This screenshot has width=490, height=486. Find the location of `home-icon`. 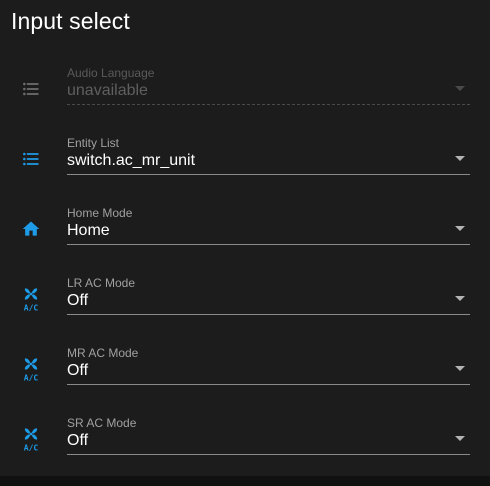

home-icon is located at coordinates (31, 229).